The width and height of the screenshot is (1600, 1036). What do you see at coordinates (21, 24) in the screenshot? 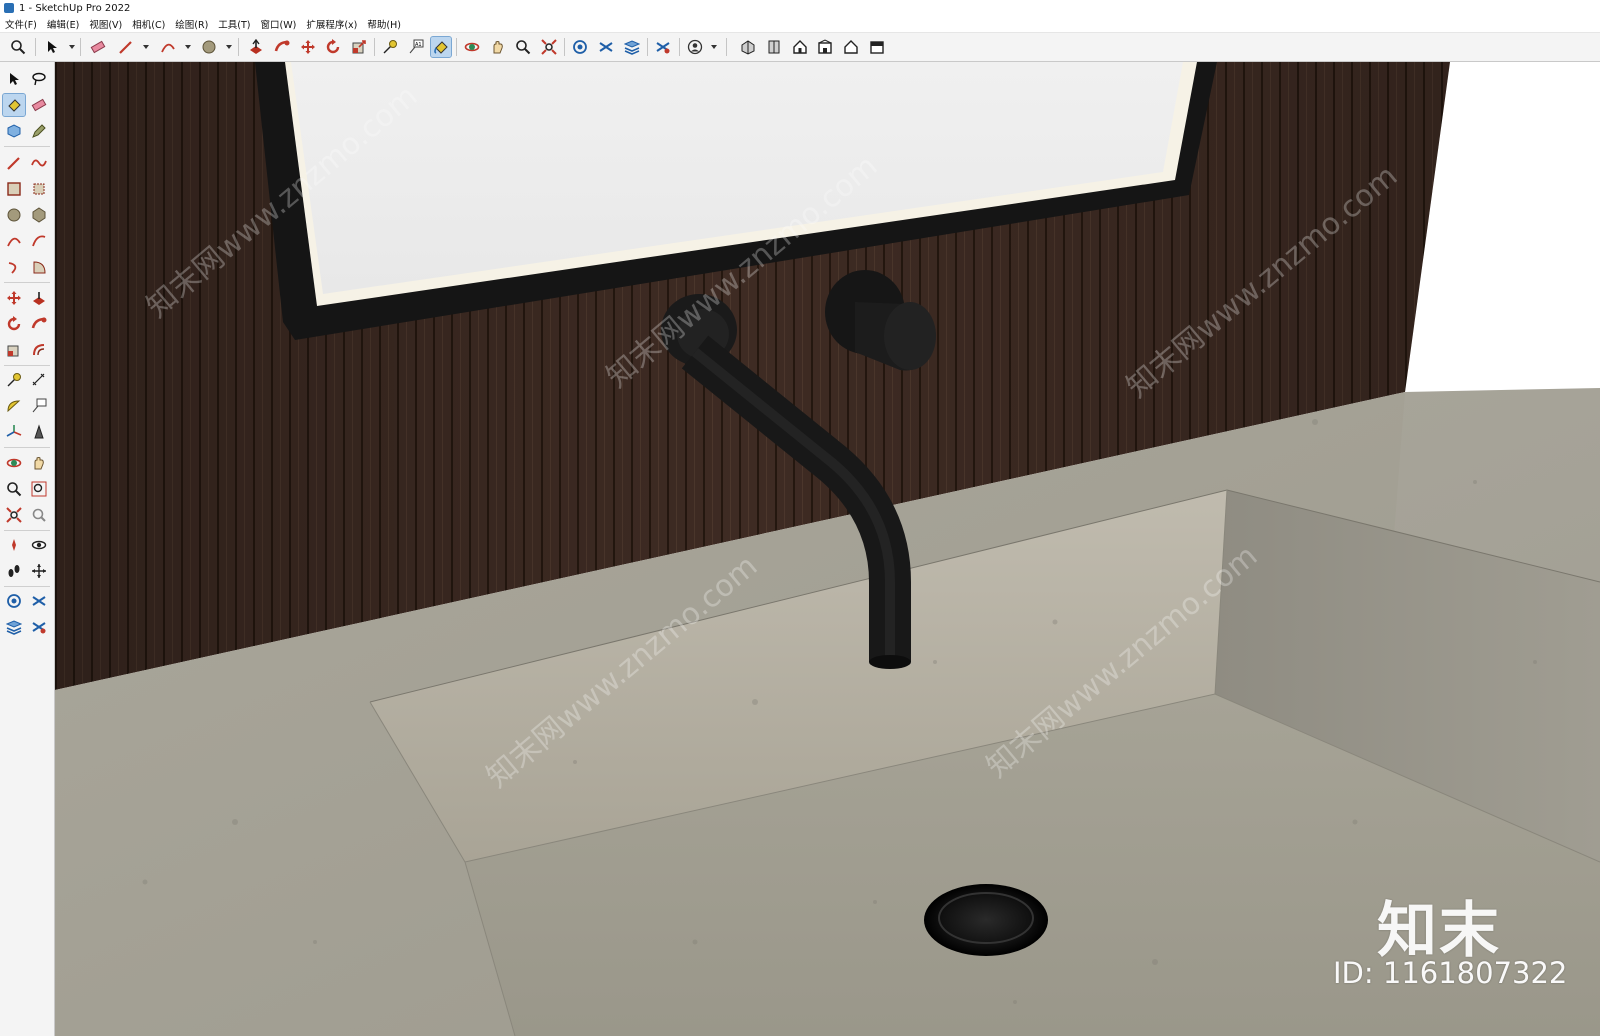
I see `menu-file: 文件(F)` at bounding box center [21, 24].